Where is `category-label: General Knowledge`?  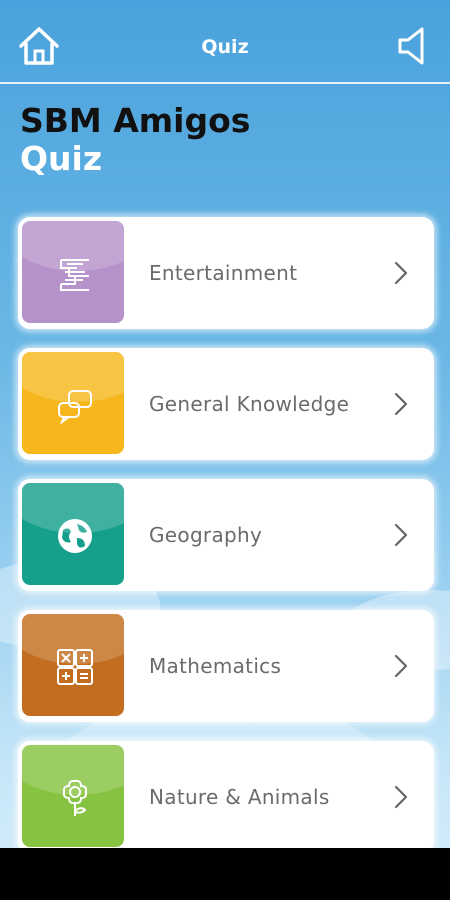
category-label: General Knowledge is located at coordinates (249, 404).